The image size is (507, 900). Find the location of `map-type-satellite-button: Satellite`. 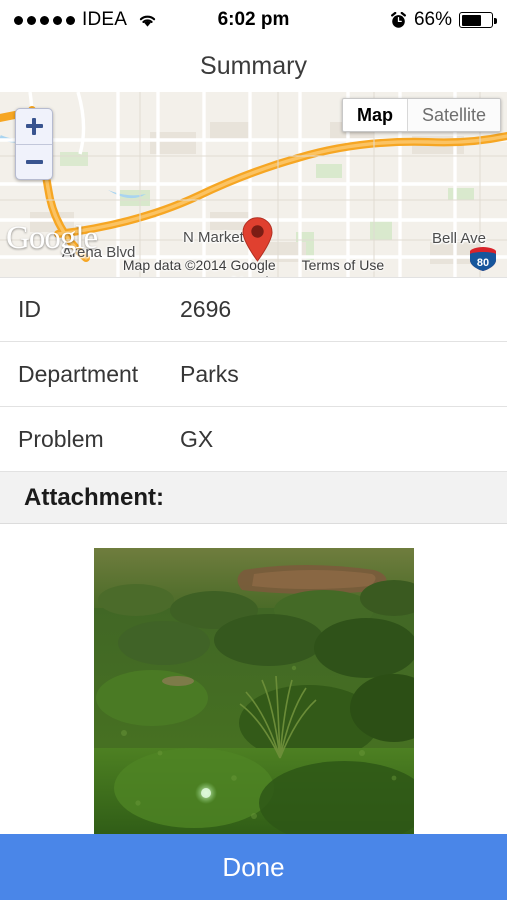

map-type-satellite-button: Satellite is located at coordinates (453, 115).